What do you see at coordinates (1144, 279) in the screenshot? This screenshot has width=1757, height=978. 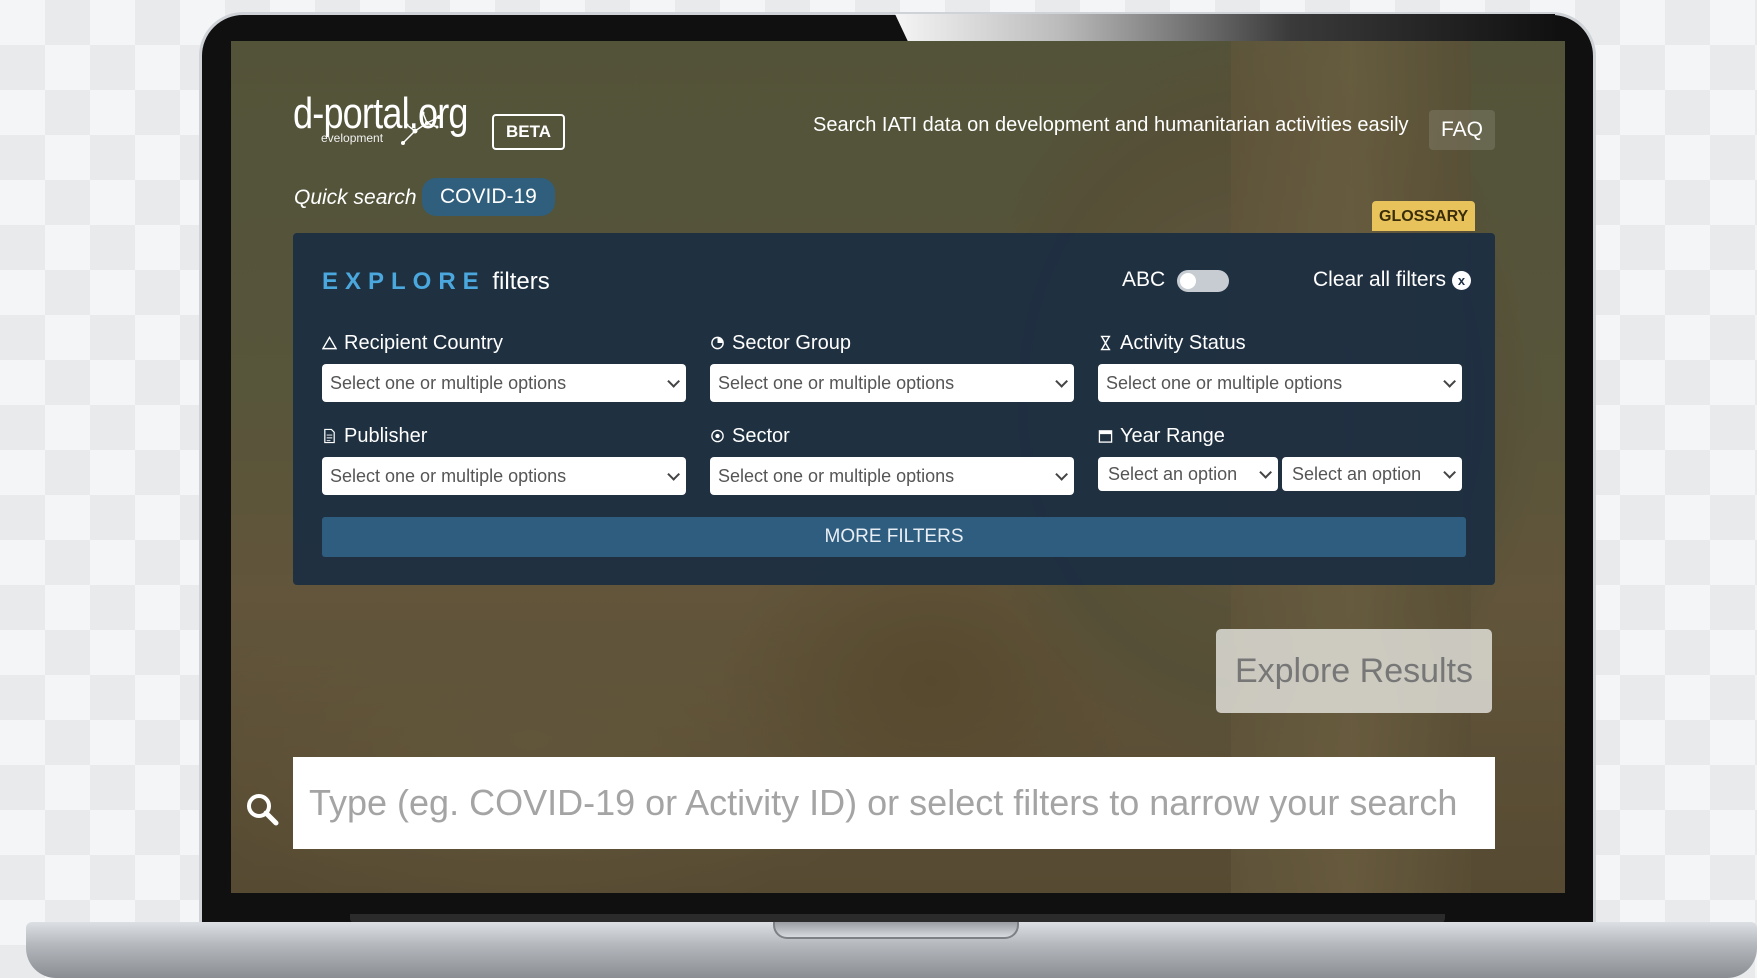 I see `abc-label: ABC` at bounding box center [1144, 279].